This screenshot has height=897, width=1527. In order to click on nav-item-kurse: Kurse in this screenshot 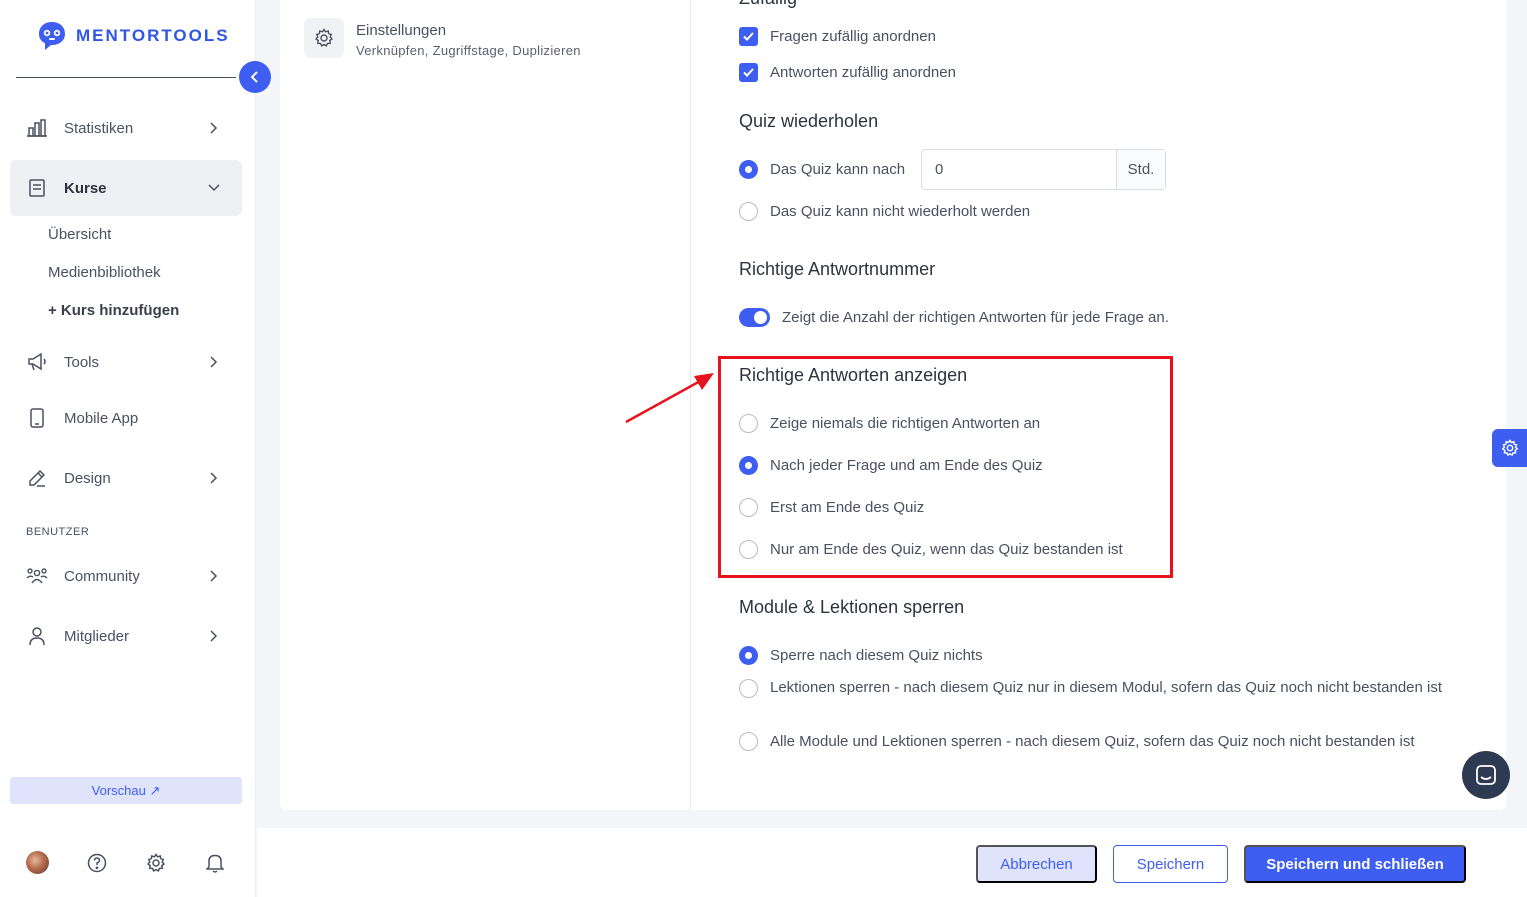, I will do `click(126, 188)`.